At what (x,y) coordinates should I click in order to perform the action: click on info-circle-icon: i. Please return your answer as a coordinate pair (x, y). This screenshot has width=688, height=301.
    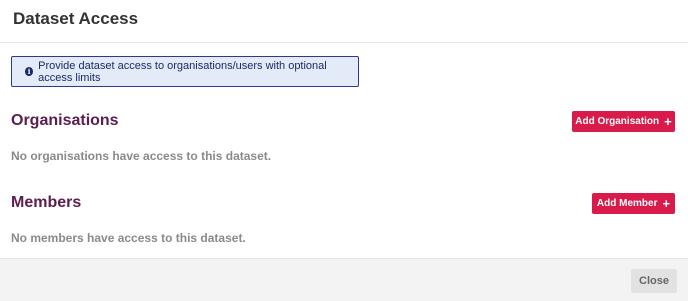
    Looking at the image, I should click on (29, 71).